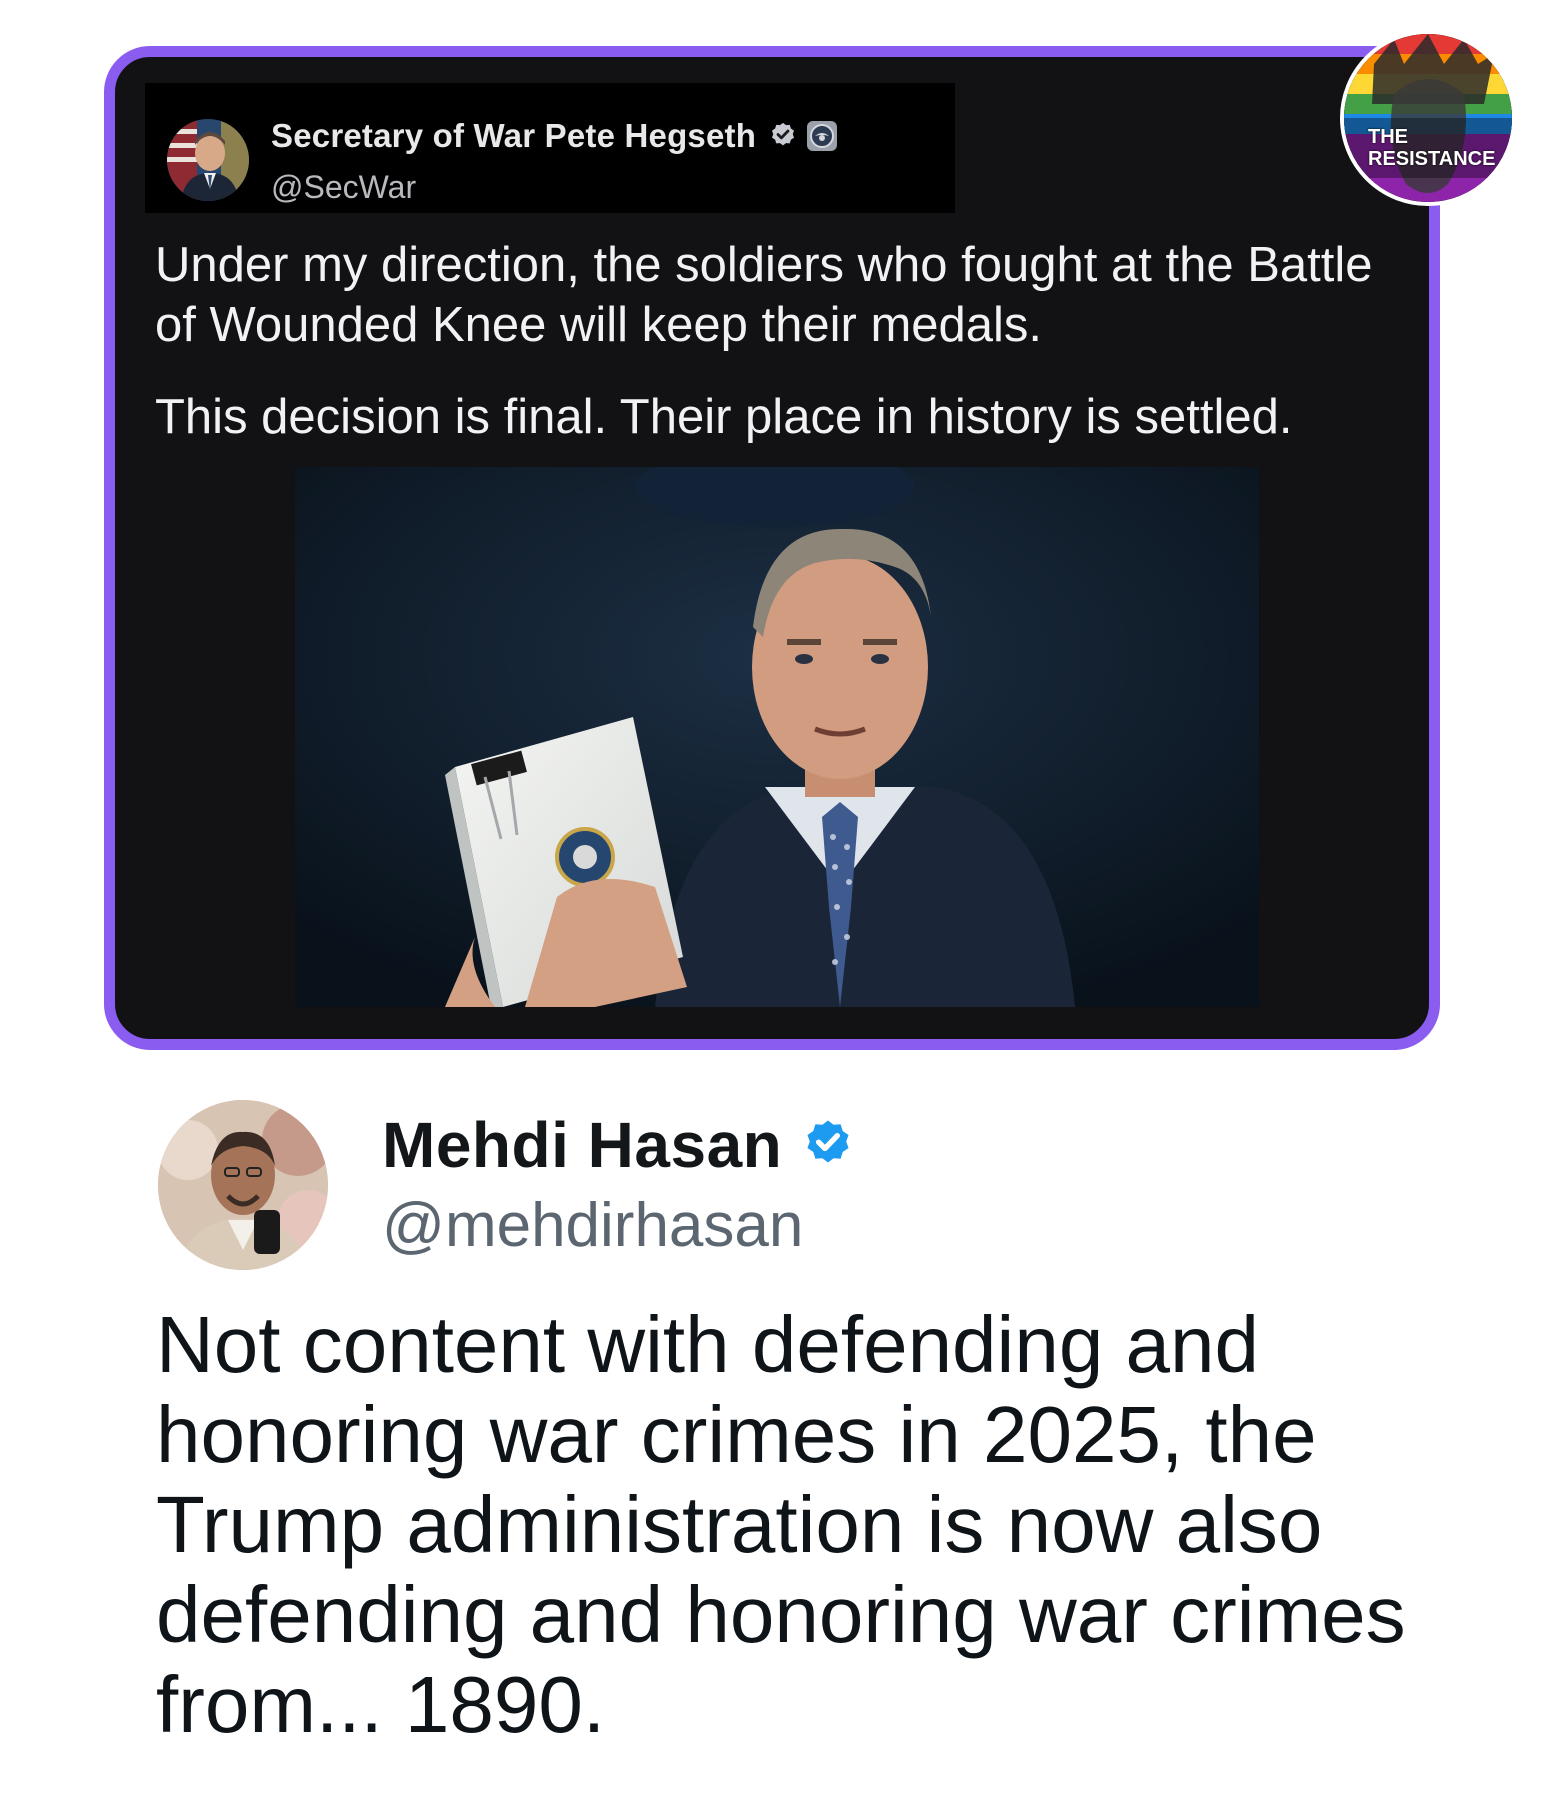 The image size is (1545, 1812). What do you see at coordinates (343, 187) in the screenshot?
I see `quoted-author-handle: @SecWar` at bounding box center [343, 187].